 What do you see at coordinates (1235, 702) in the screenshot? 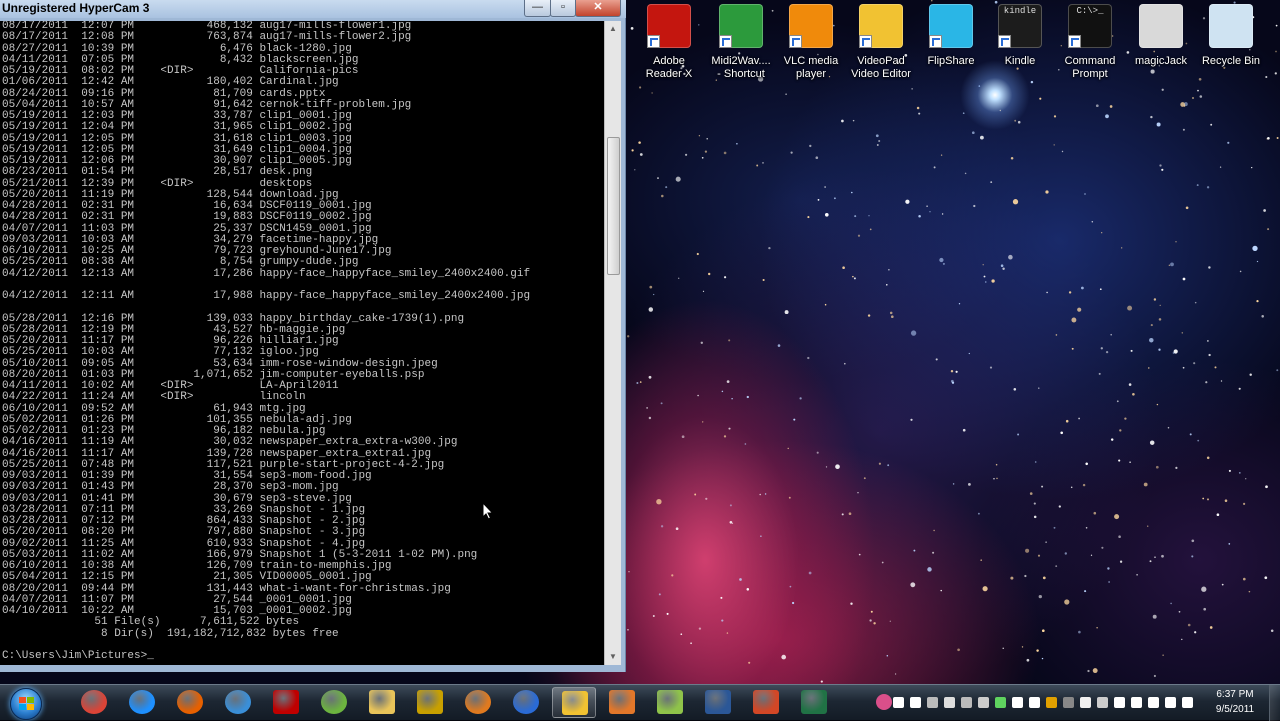
I see `clock: 6:37 PM 9/5/2011` at bounding box center [1235, 702].